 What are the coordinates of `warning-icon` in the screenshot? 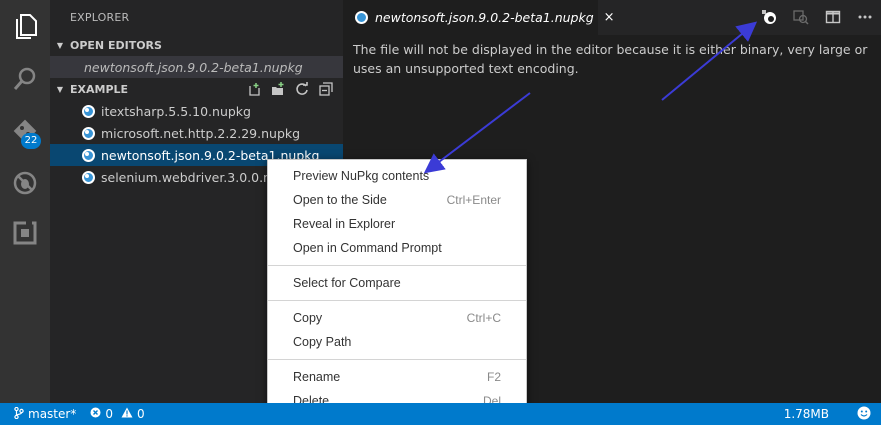 It's located at (127, 414).